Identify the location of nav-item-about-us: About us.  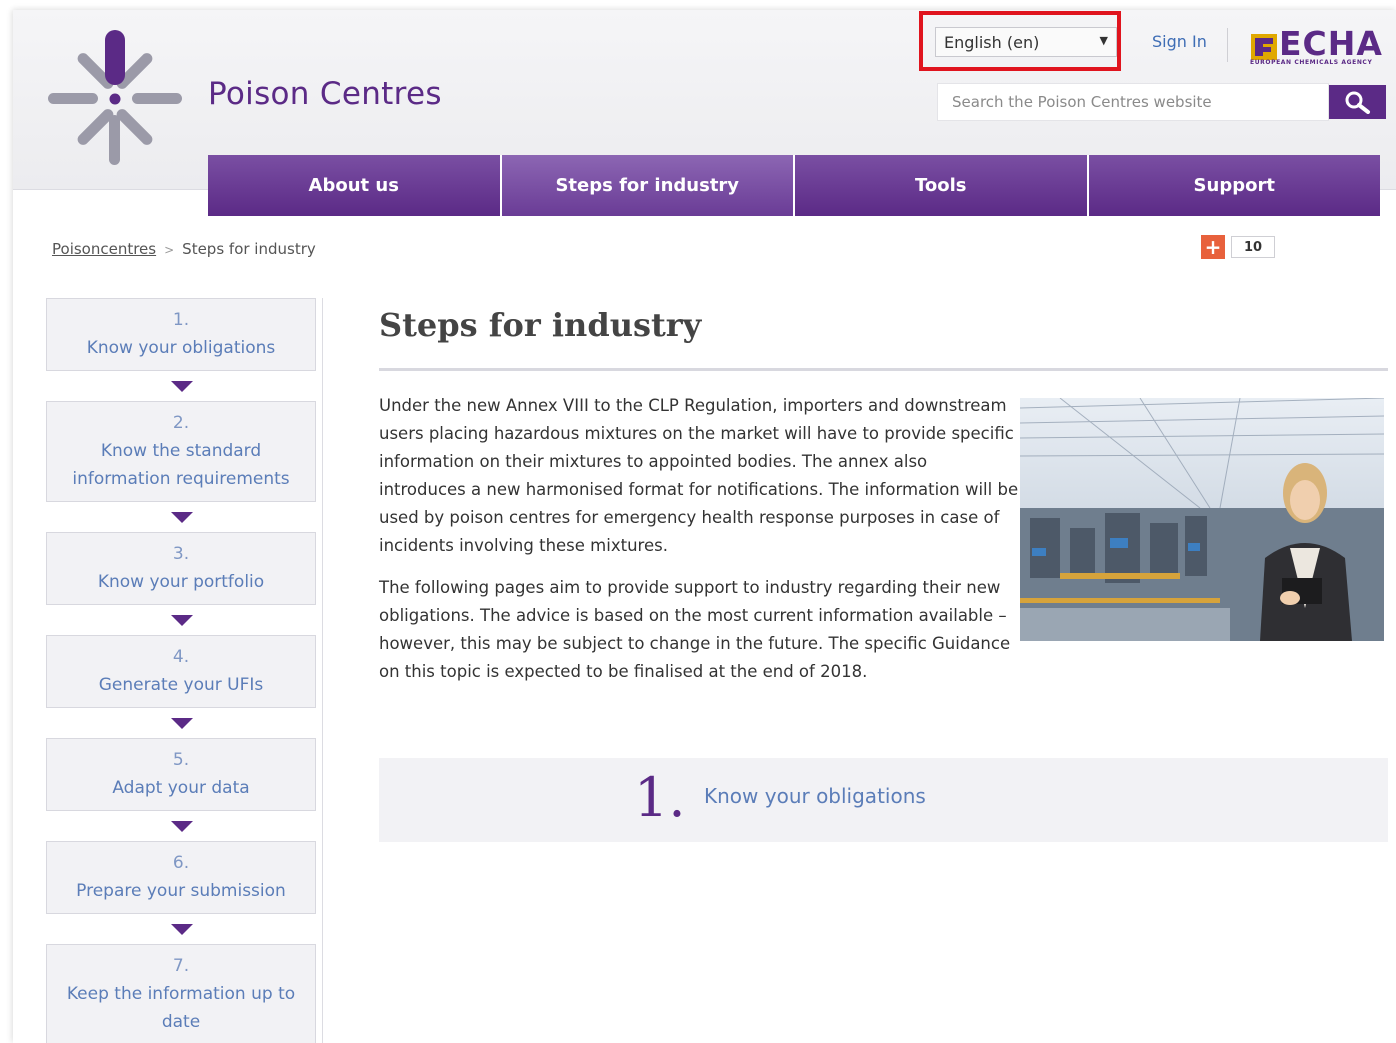
(355, 185).